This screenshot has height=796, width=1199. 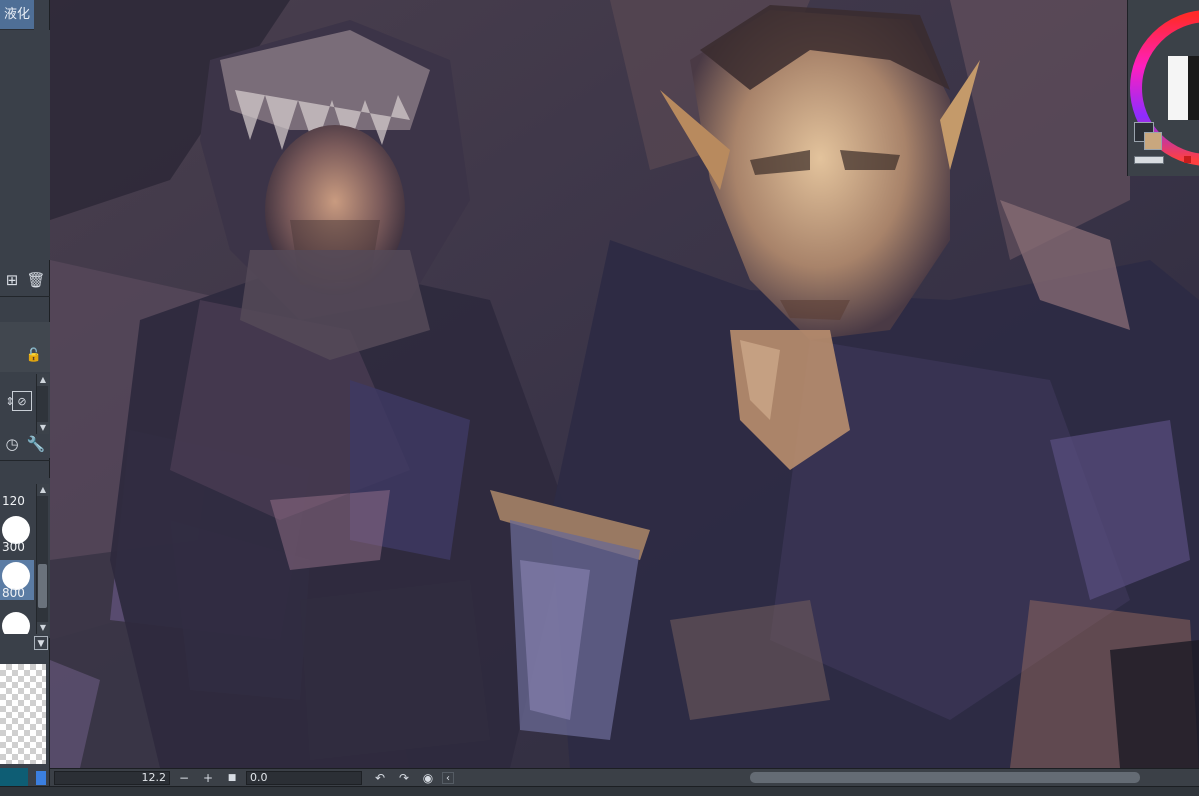 I want to click on color-wheel-panel, so click(x=1163, y=88).